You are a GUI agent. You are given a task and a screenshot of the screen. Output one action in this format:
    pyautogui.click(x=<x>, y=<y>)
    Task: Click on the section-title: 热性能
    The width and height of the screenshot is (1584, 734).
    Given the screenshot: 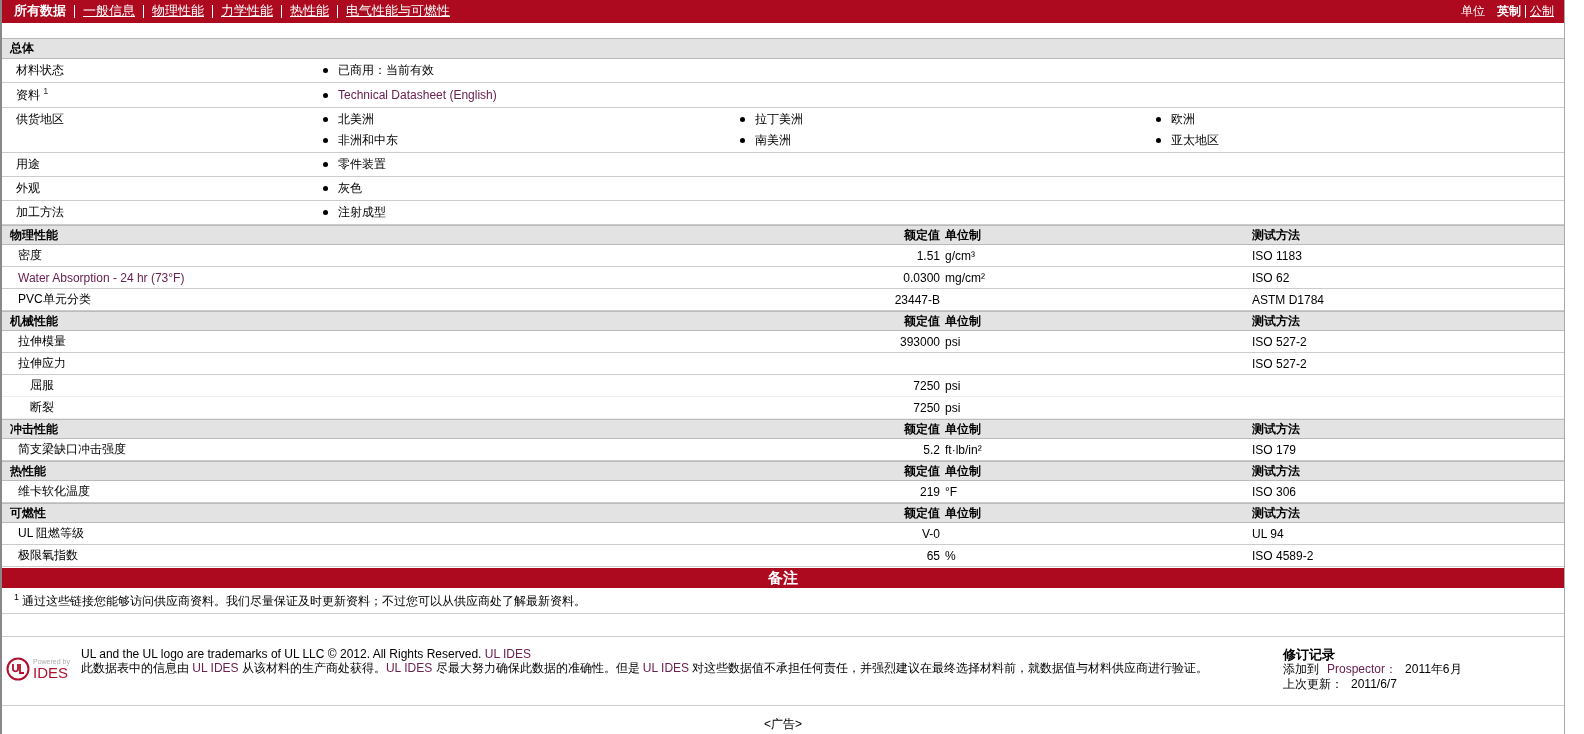 What is the action you would take?
    pyautogui.click(x=28, y=471)
    